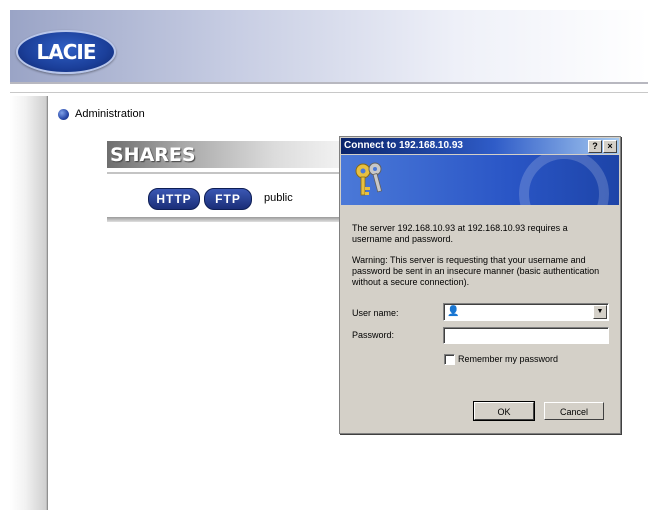 The height and width of the screenshot is (510, 648). What do you see at coordinates (227, 219) in the screenshot?
I see `shares-divider-bottom` at bounding box center [227, 219].